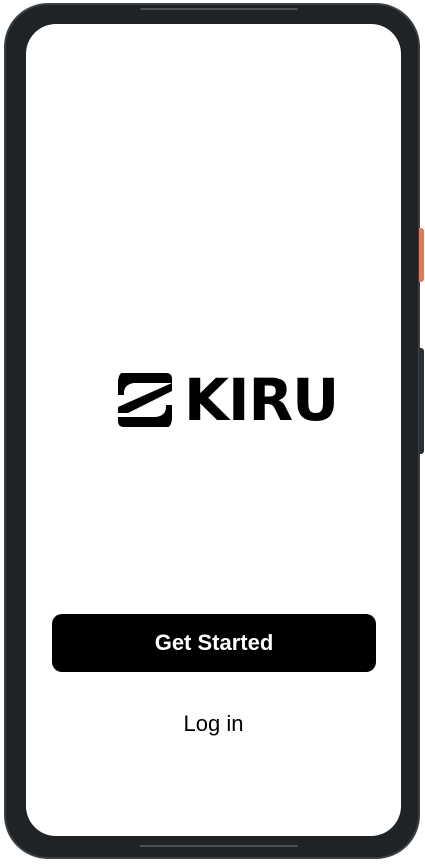 This screenshot has height=866, width=425. What do you see at coordinates (261, 400) in the screenshot?
I see `brand-name: KIRU` at bounding box center [261, 400].